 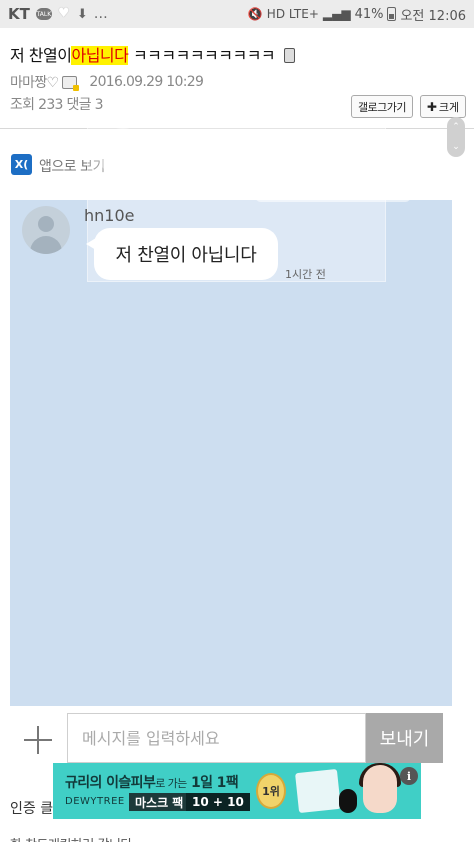 I want to click on ad-brand: DEWYTREE, so click(x=95, y=801).